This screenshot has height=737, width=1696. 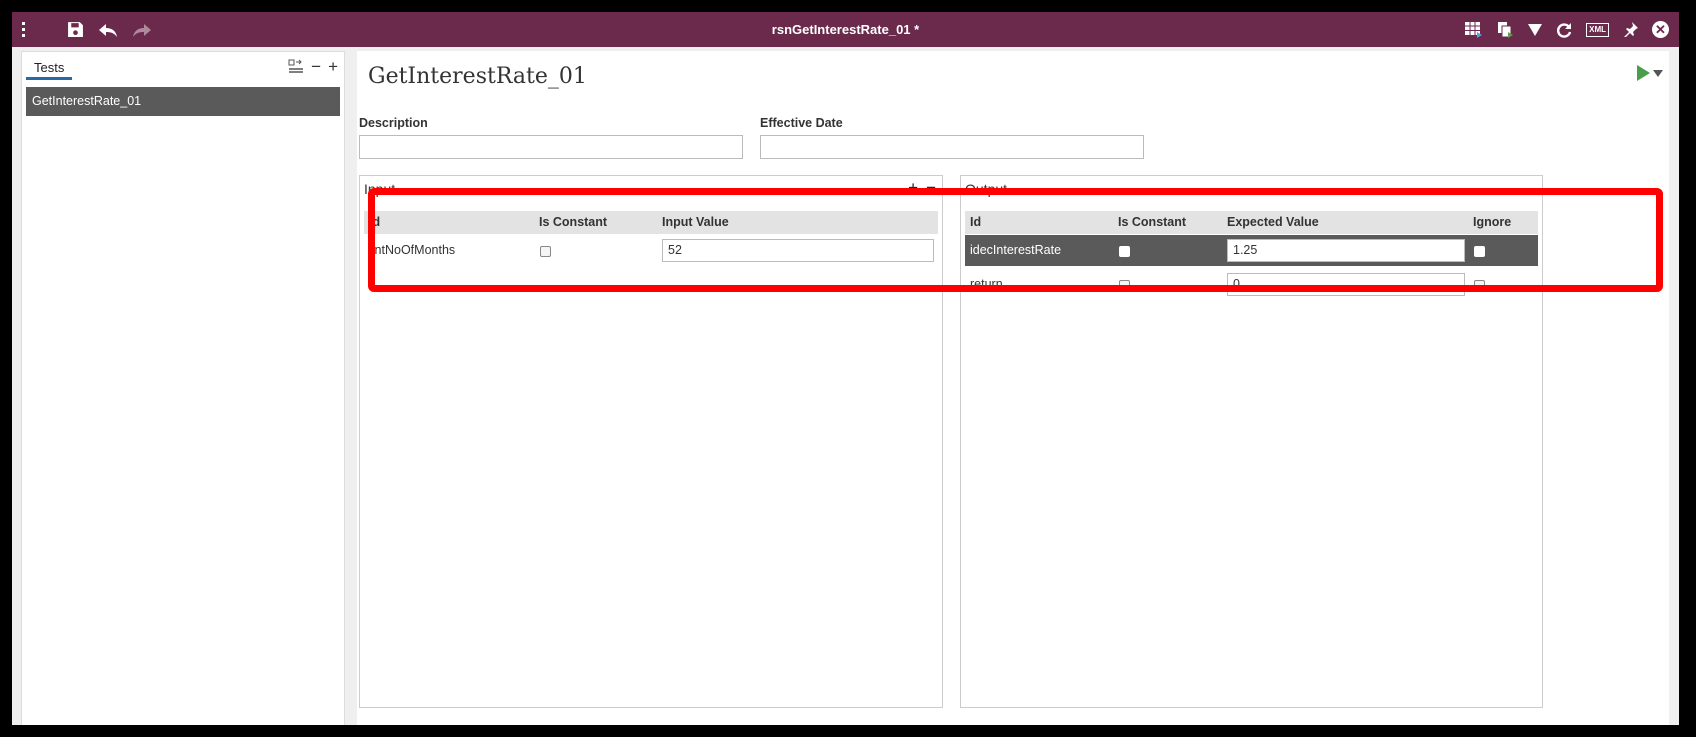 What do you see at coordinates (1660, 29) in the screenshot?
I see `close-icon: ✕` at bounding box center [1660, 29].